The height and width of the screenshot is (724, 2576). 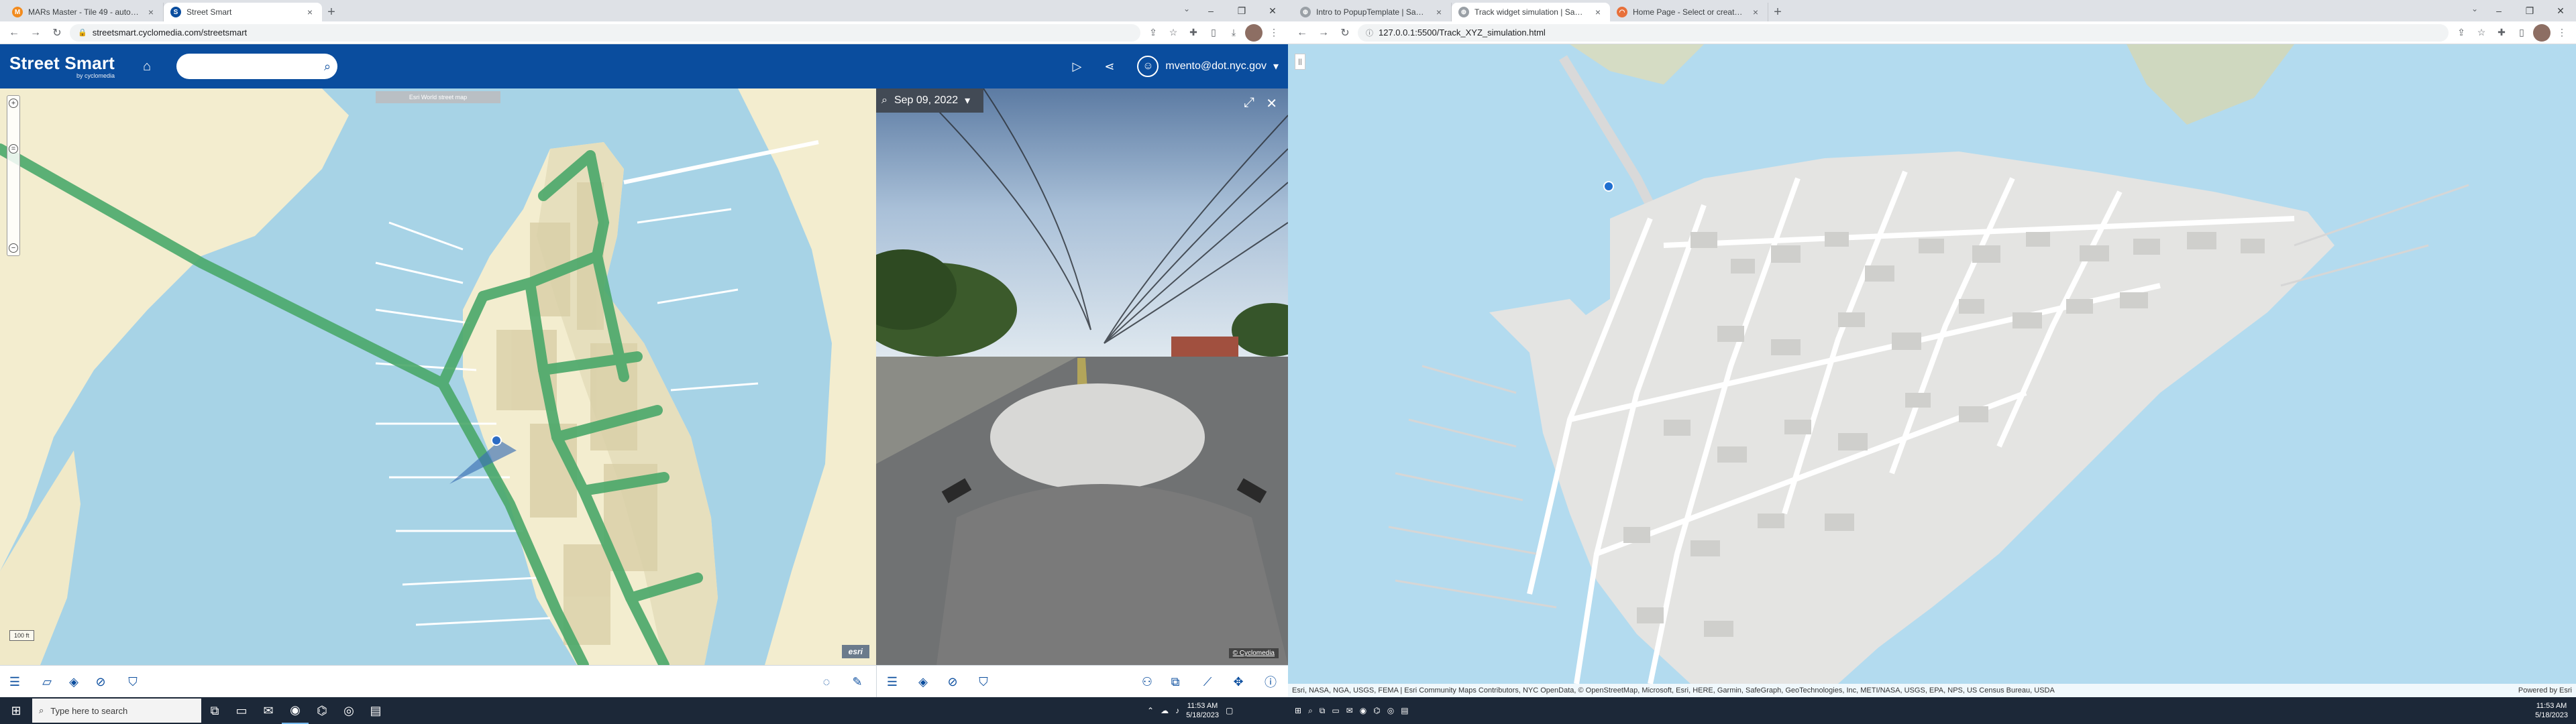 What do you see at coordinates (1233, 33) in the screenshot?
I see `downloads-icon: ⤓` at bounding box center [1233, 33].